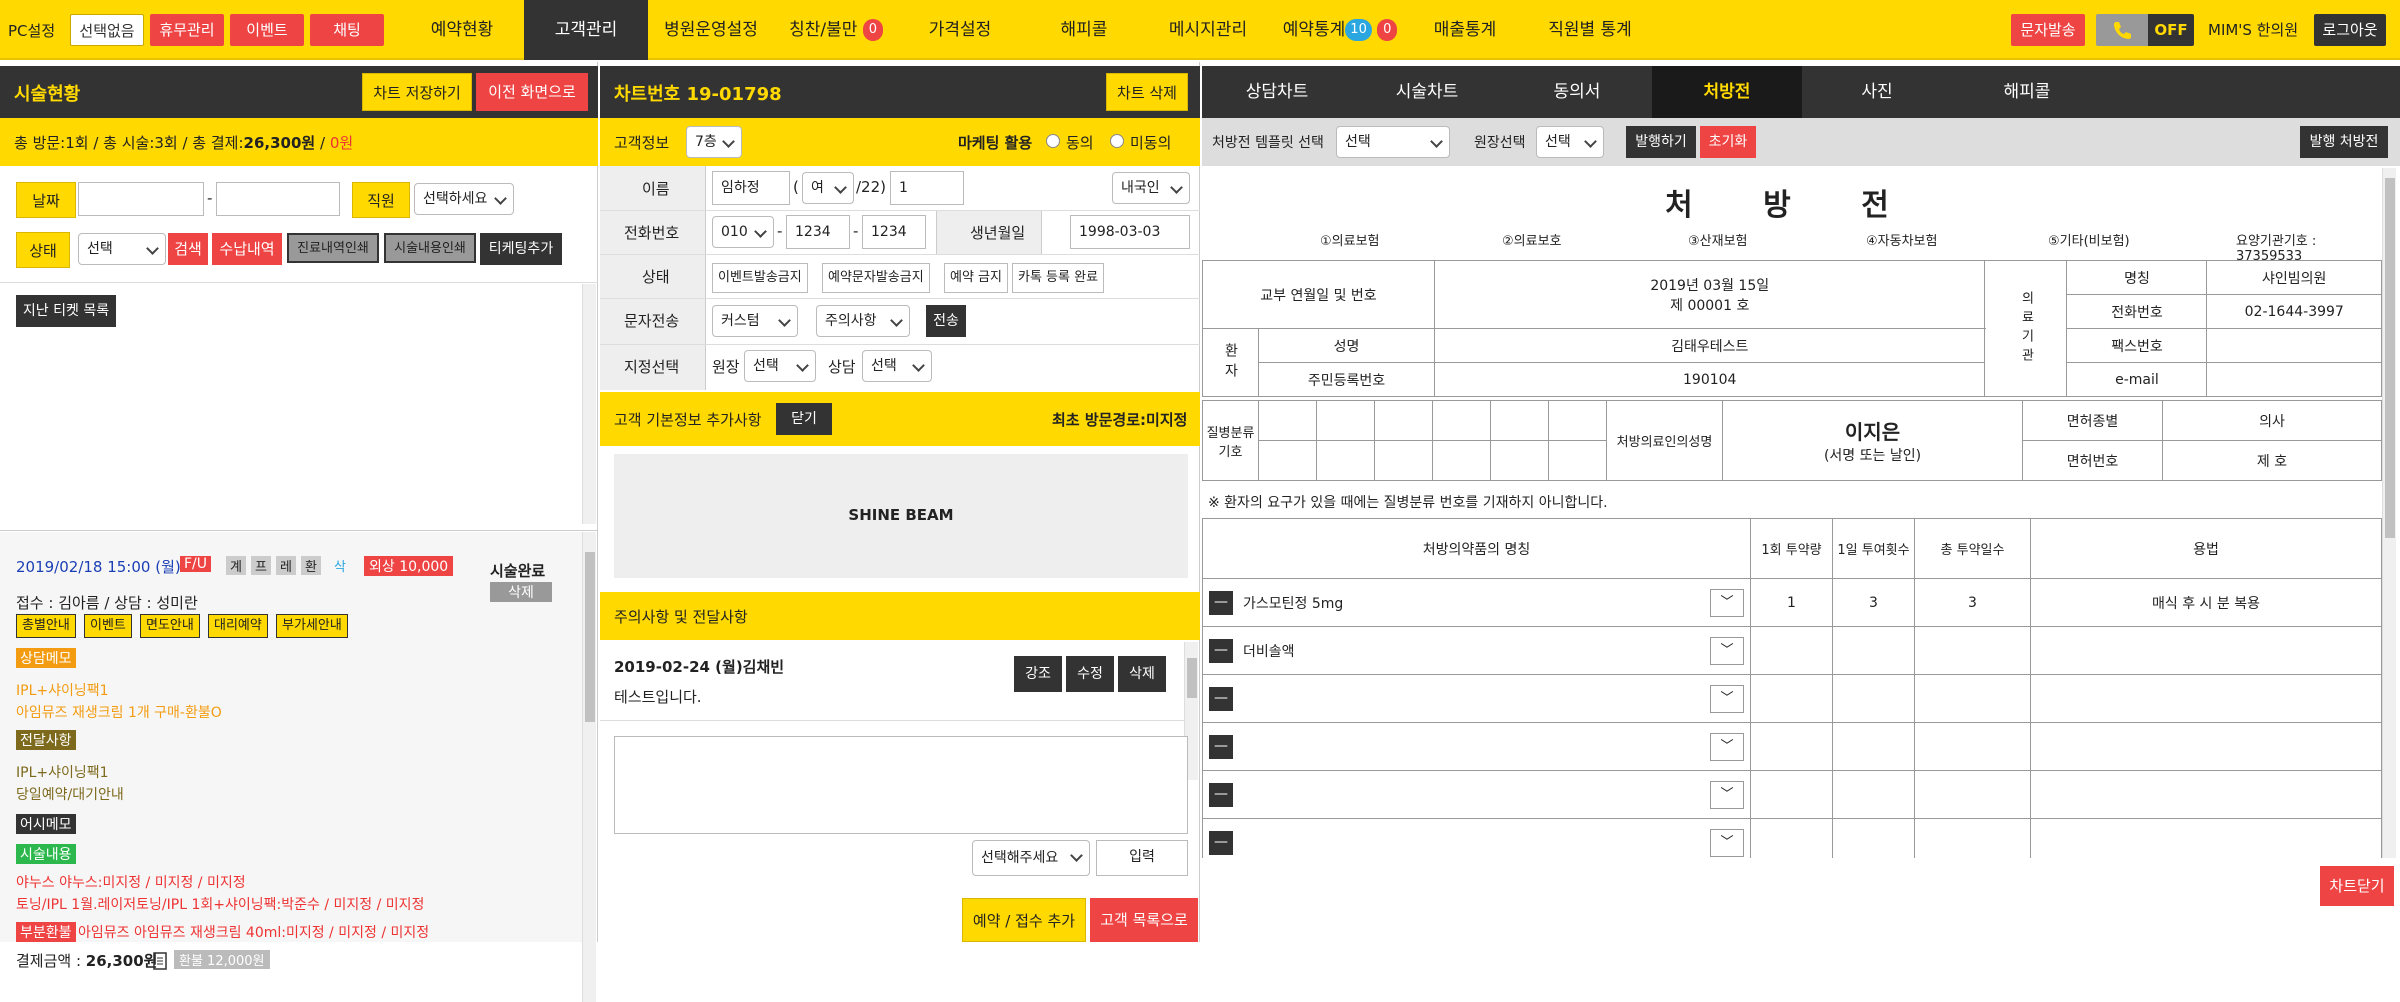  Describe the element at coordinates (1142, 674) in the screenshot. I see `delete-button: 삭제` at that location.